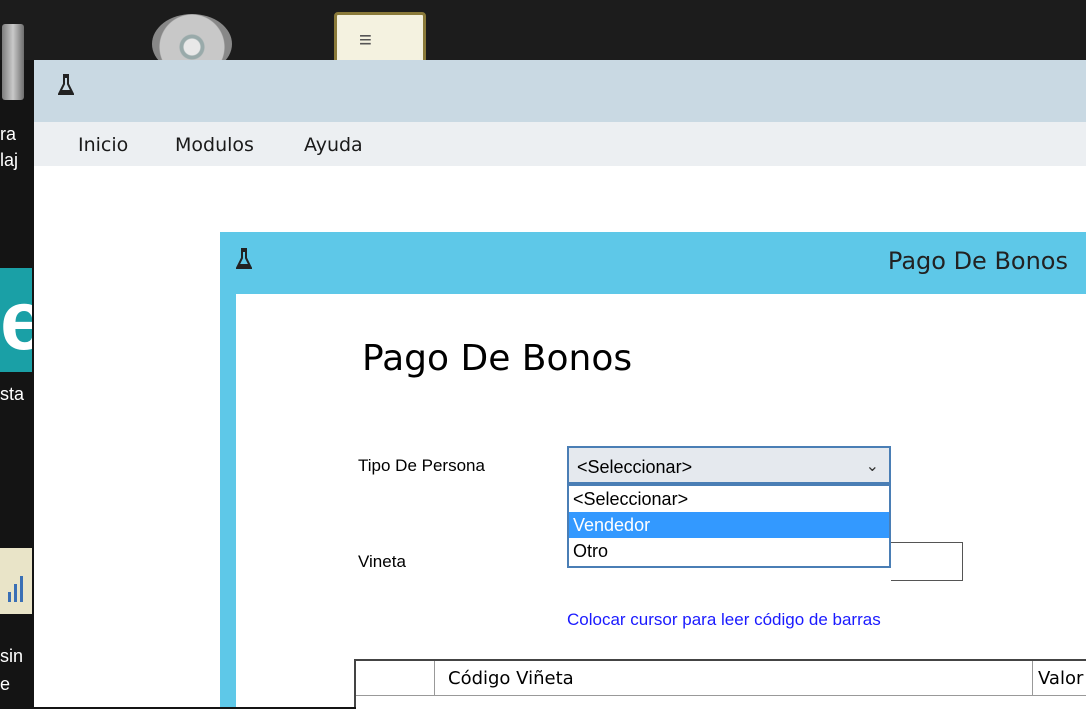 This screenshot has width=1086, height=709. What do you see at coordinates (16, 320) in the screenshot?
I see `app-e-icon: e` at bounding box center [16, 320].